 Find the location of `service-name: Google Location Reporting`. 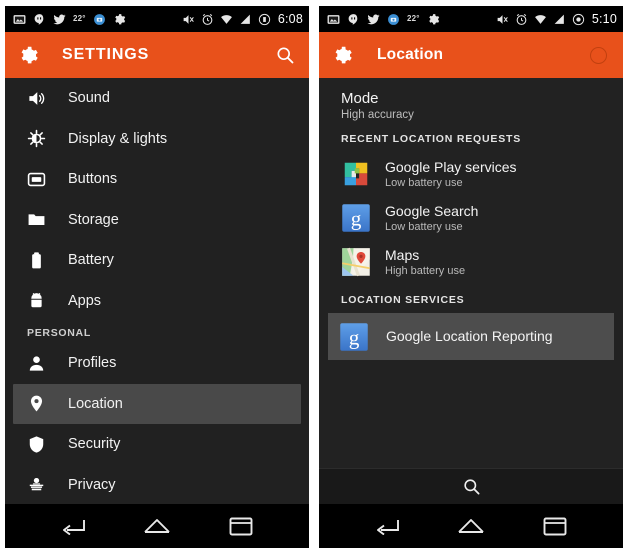

service-name: Google Location Reporting is located at coordinates (469, 336).